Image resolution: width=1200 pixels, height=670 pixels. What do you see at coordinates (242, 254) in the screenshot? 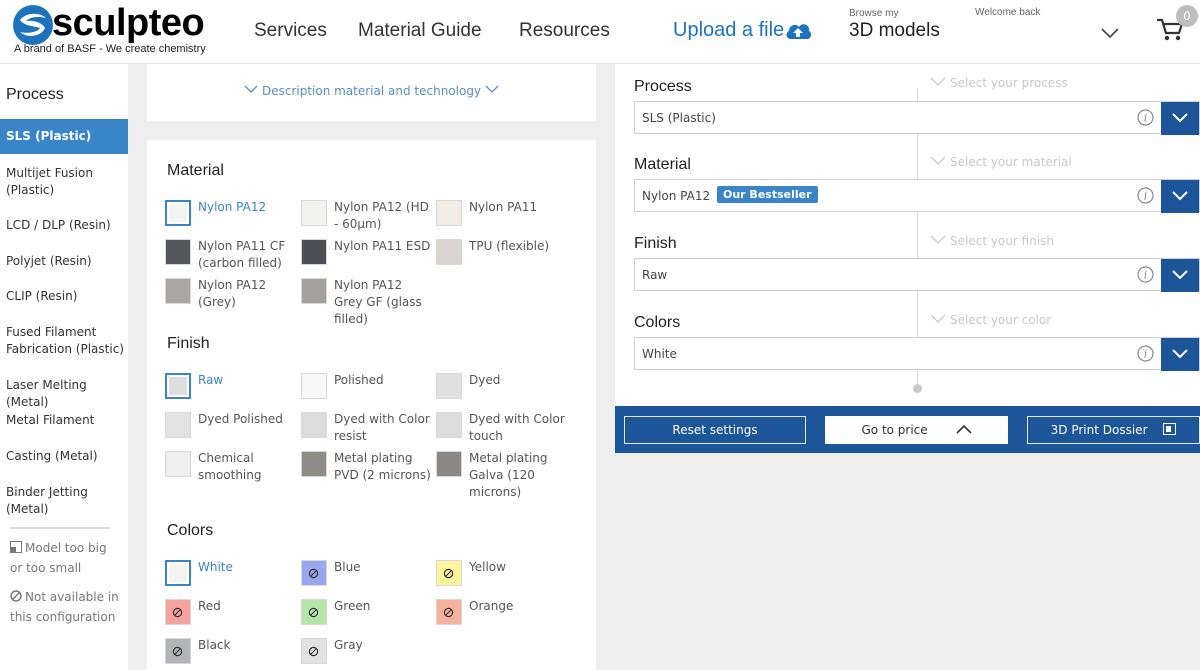
I see `material-option-label: Nylon PA11 CF (carbon filled)` at bounding box center [242, 254].